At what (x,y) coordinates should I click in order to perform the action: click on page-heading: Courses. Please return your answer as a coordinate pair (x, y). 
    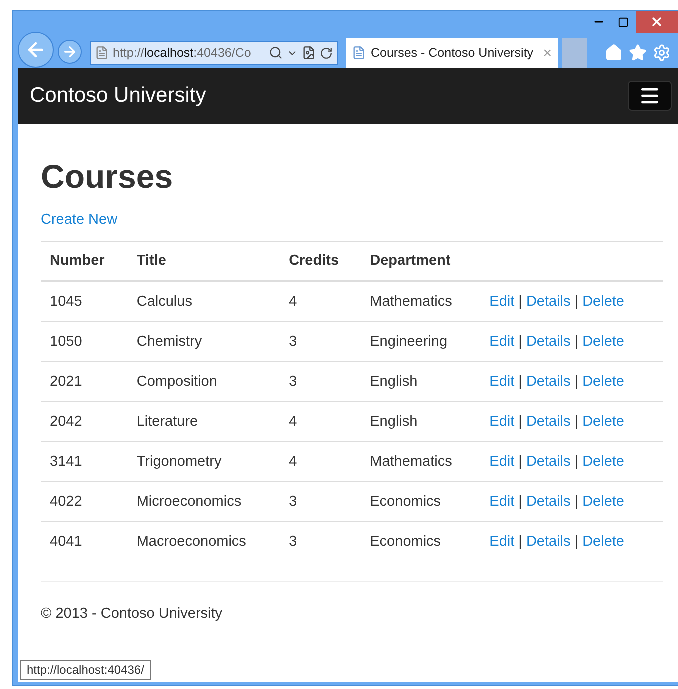
    Looking at the image, I should click on (107, 177).